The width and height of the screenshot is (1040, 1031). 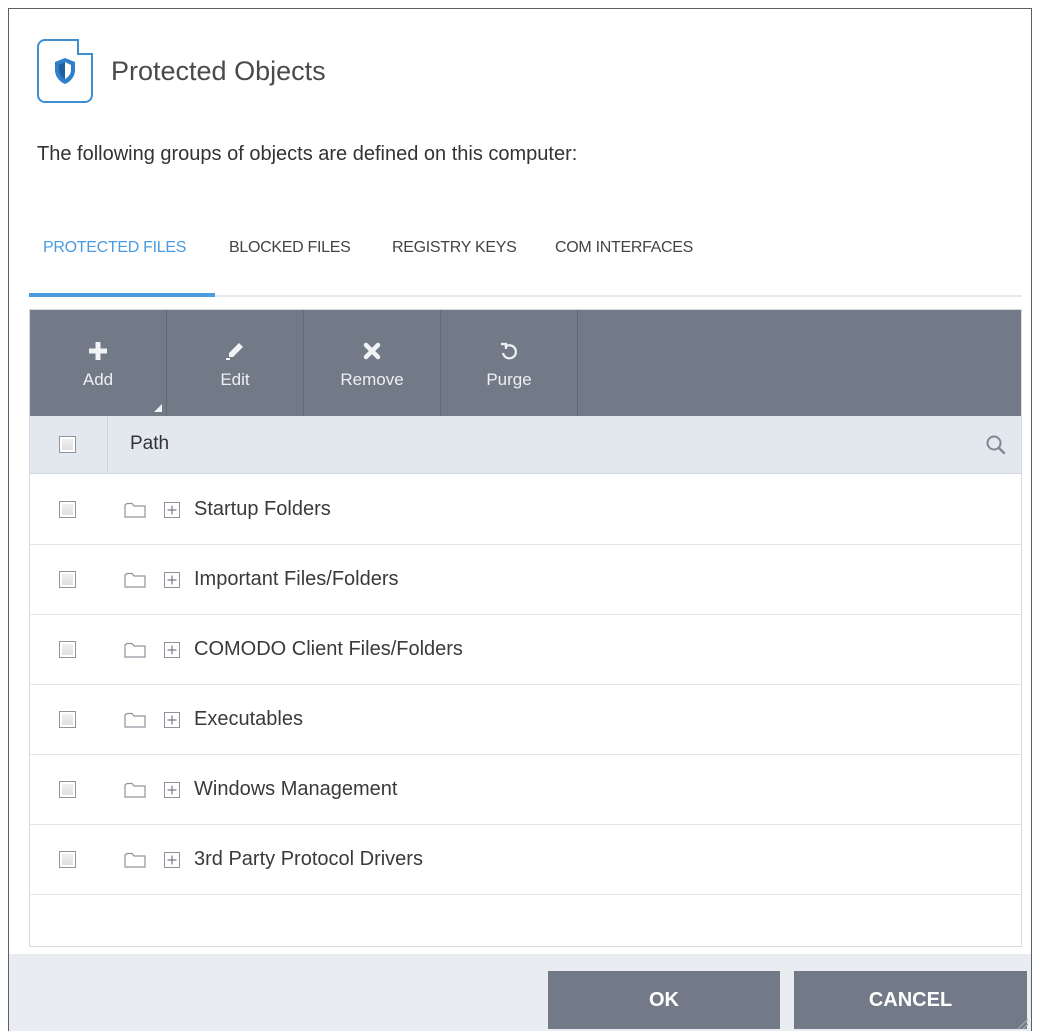 What do you see at coordinates (248, 719) in the screenshot?
I see `row-label: Executables` at bounding box center [248, 719].